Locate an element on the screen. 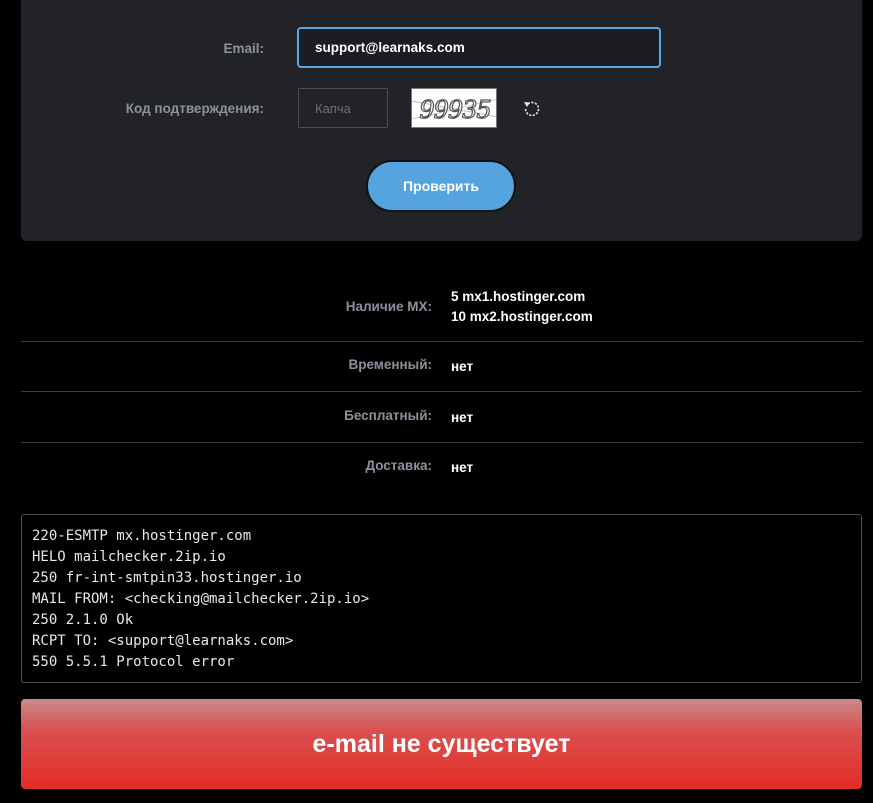 The width and height of the screenshot is (873, 803). log-line: 220-ESMTP mx.hostinger.com is located at coordinates (142, 536).